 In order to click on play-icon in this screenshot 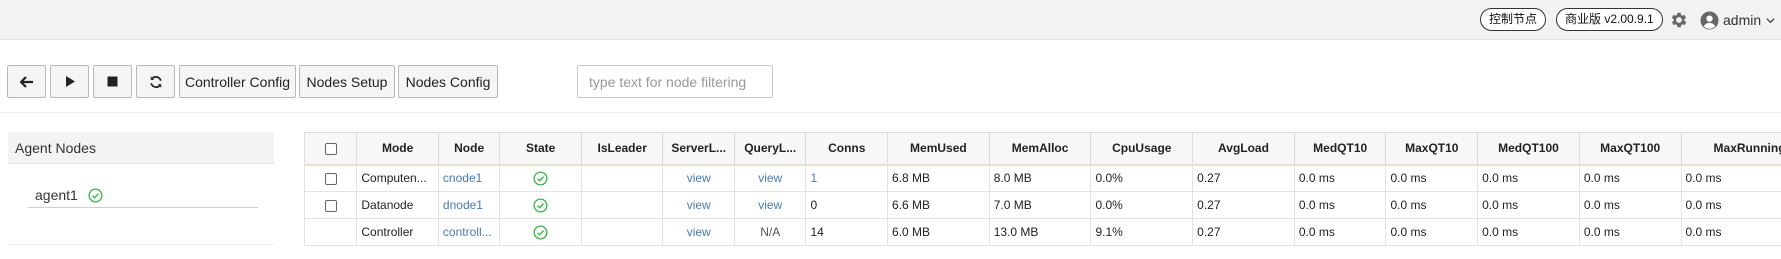, I will do `click(70, 81)`.